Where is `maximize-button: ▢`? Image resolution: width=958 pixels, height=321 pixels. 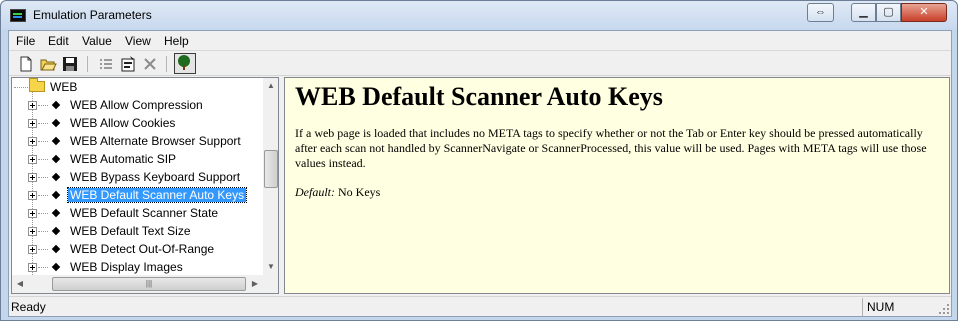
maximize-button: ▢ is located at coordinates (888, 12).